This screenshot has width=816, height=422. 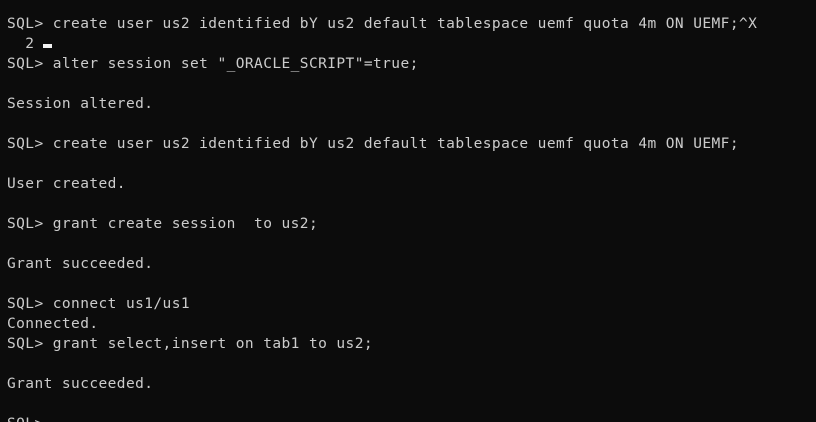 What do you see at coordinates (98, 304) in the screenshot?
I see `terminal-line: SQL> connect us1/us1` at bounding box center [98, 304].